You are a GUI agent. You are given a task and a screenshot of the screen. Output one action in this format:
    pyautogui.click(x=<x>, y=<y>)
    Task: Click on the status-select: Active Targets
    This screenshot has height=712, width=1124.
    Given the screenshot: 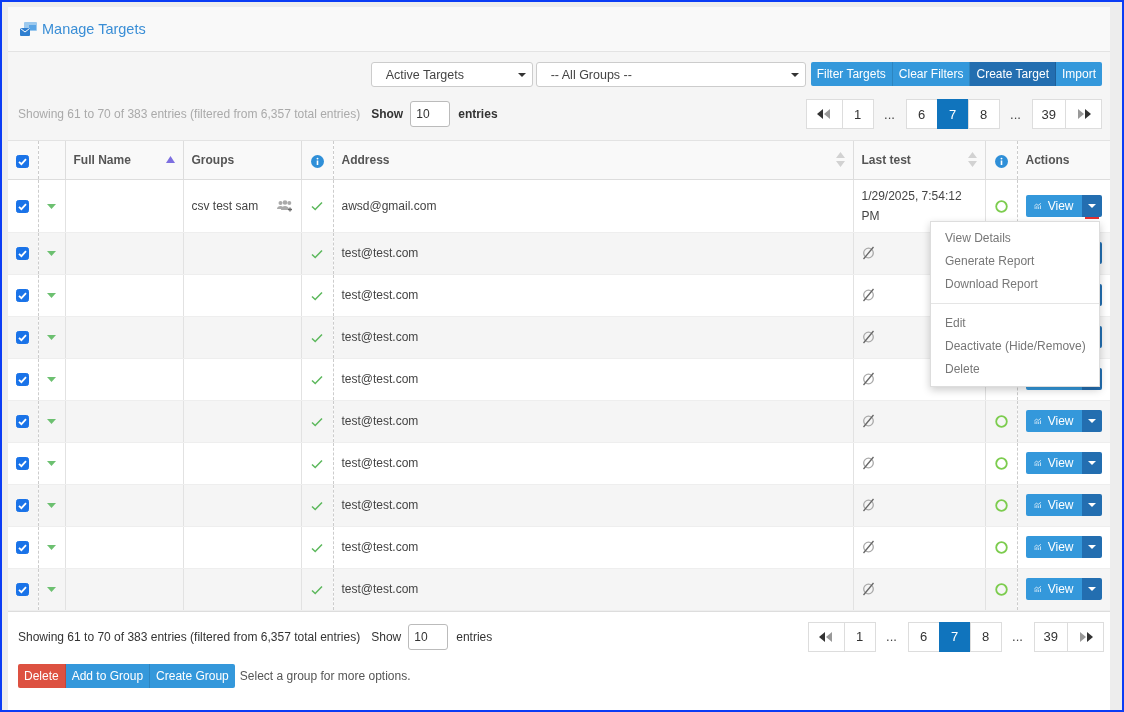 What is the action you would take?
    pyautogui.click(x=451, y=74)
    